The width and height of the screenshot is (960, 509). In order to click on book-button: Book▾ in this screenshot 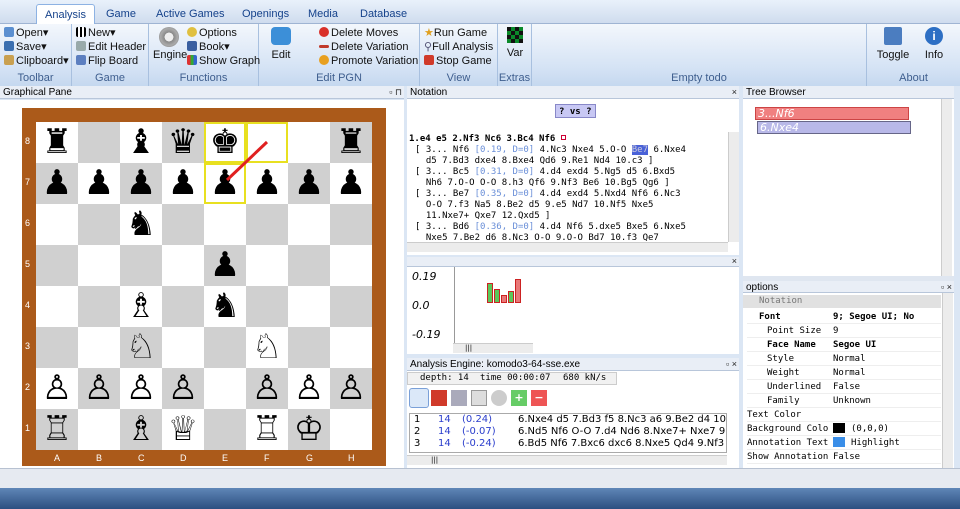, I will do `click(208, 47)`.